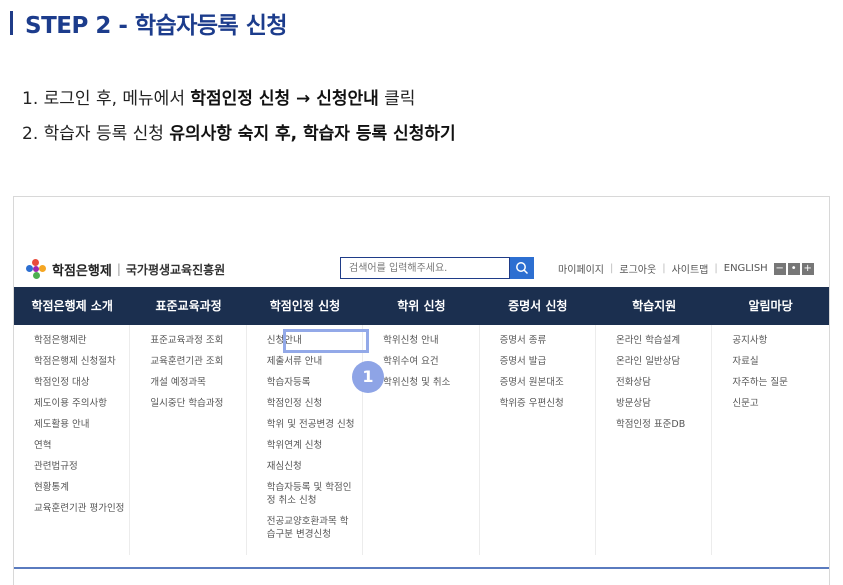 This screenshot has width=843, height=585. Describe the element at coordinates (197, 340) in the screenshot. I see `menu-item: 표준교육과정 조회` at that location.